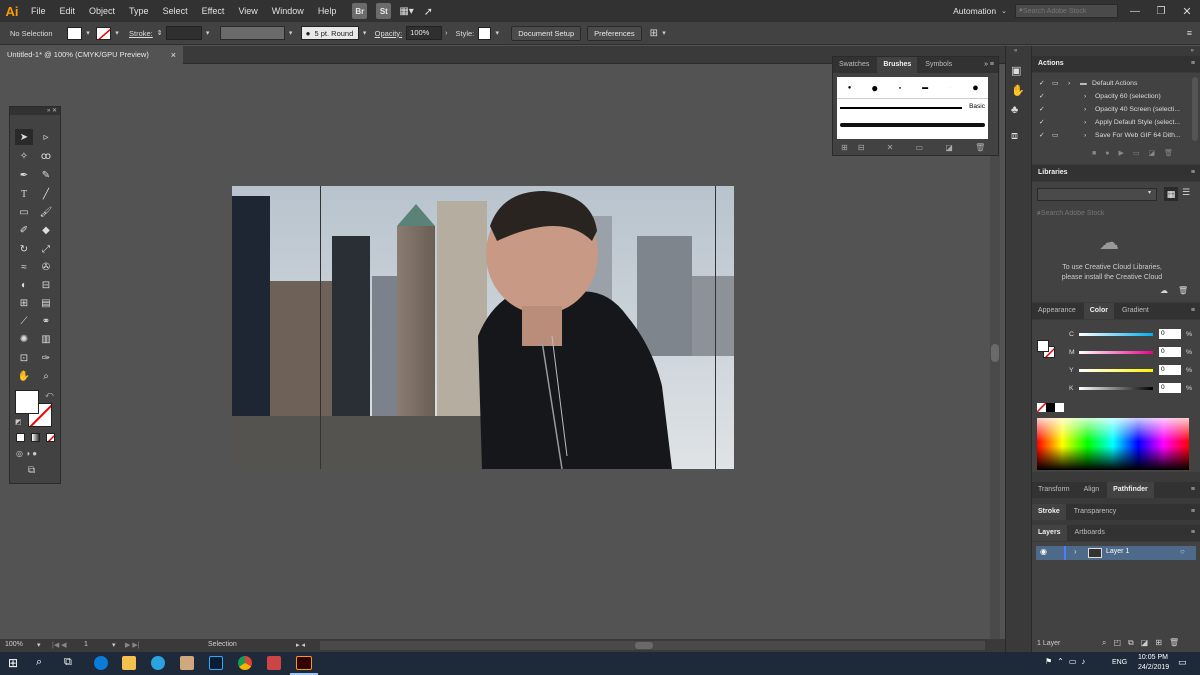  Describe the element at coordinates (139, 11) in the screenshot. I see `menu-type: Type` at that location.